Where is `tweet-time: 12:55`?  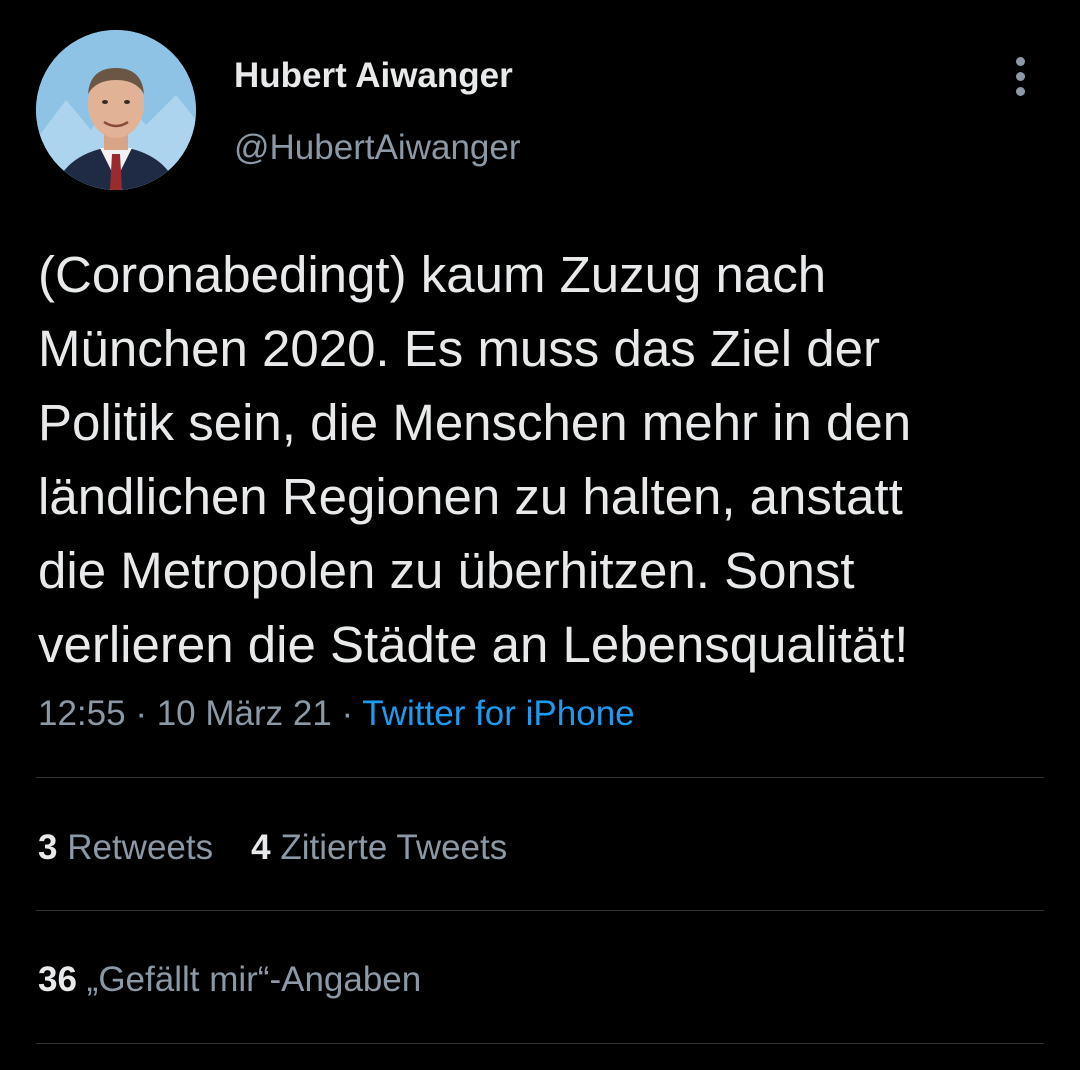
tweet-time: 12:55 is located at coordinates (82, 713).